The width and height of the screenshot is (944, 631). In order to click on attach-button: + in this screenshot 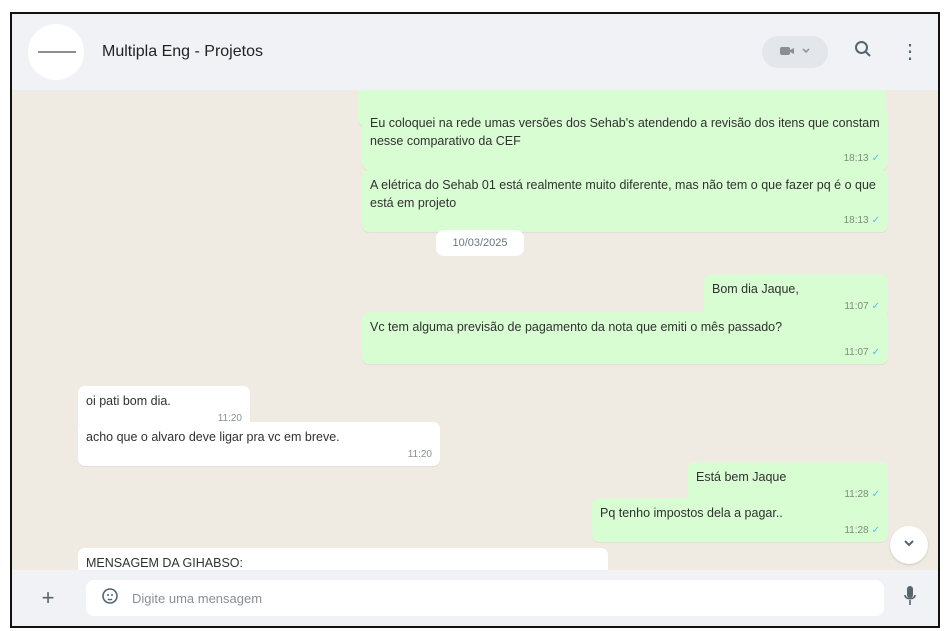, I will do `click(48, 598)`.